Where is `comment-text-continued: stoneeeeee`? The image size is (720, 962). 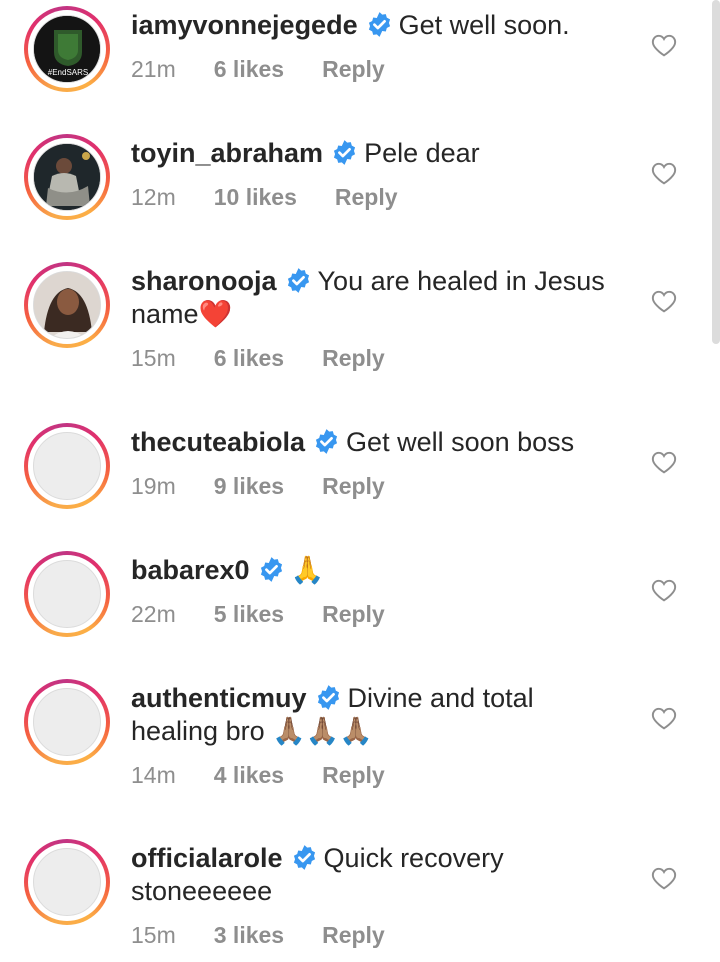 comment-text-continued: stoneeeeee is located at coordinates (202, 891).